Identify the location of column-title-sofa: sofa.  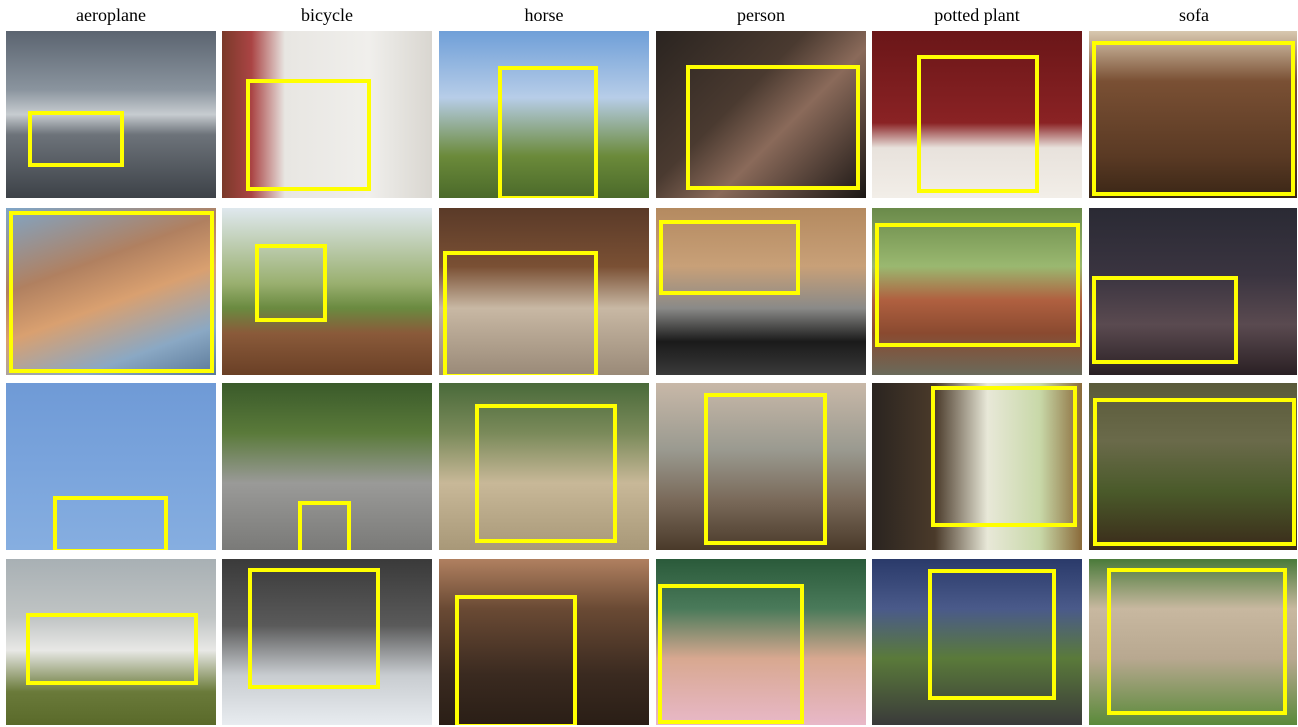
(1194, 15).